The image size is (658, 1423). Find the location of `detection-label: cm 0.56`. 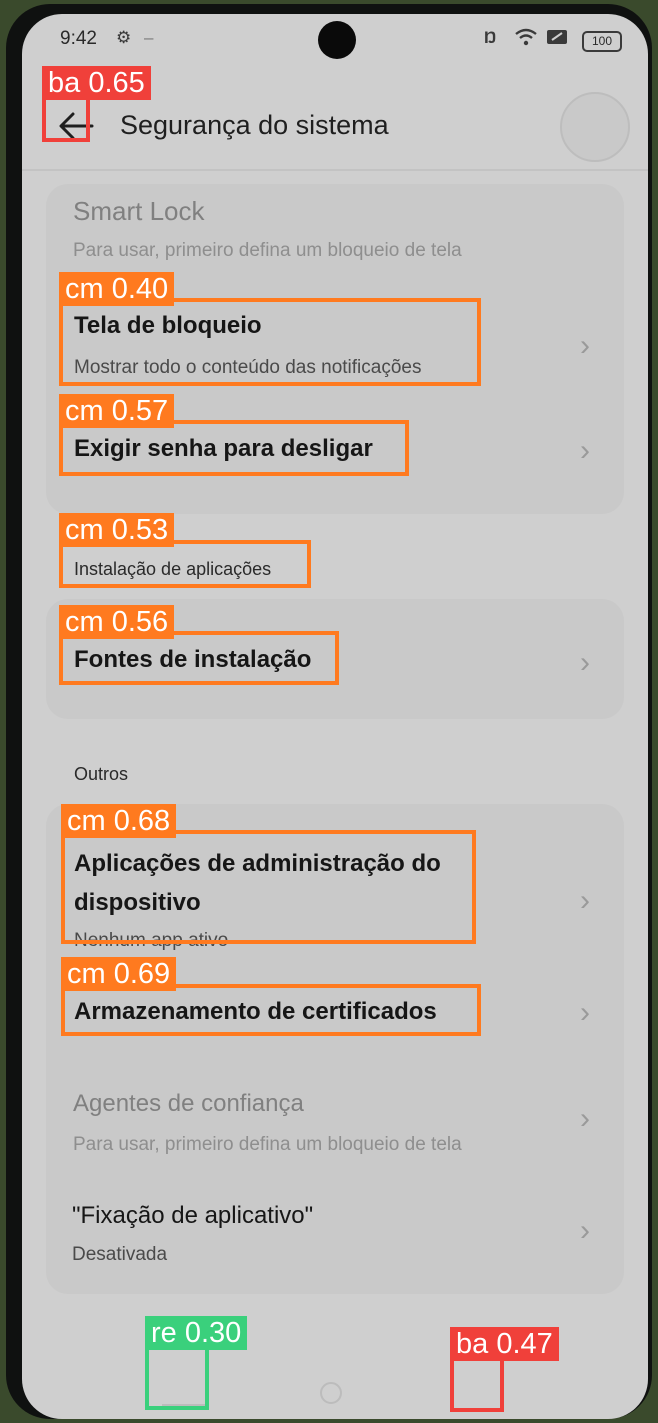

detection-label: cm 0.56 is located at coordinates (117, 622).